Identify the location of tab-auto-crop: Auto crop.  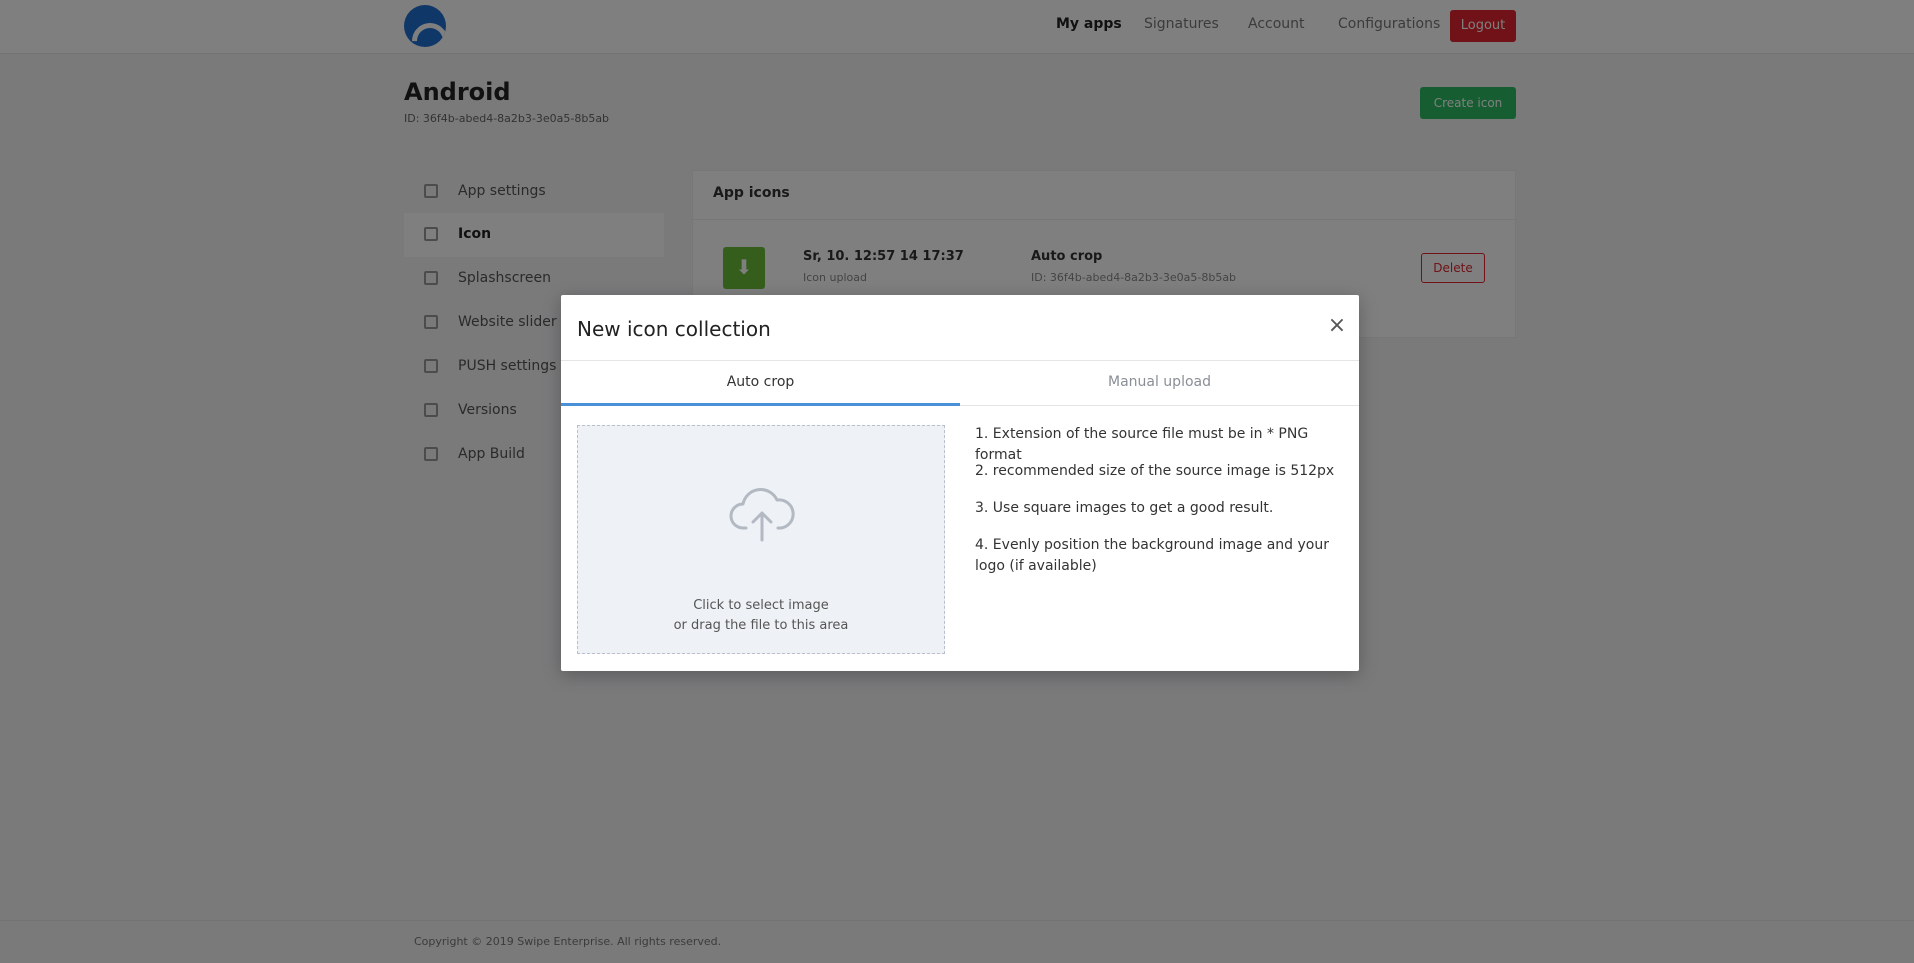
(760, 382).